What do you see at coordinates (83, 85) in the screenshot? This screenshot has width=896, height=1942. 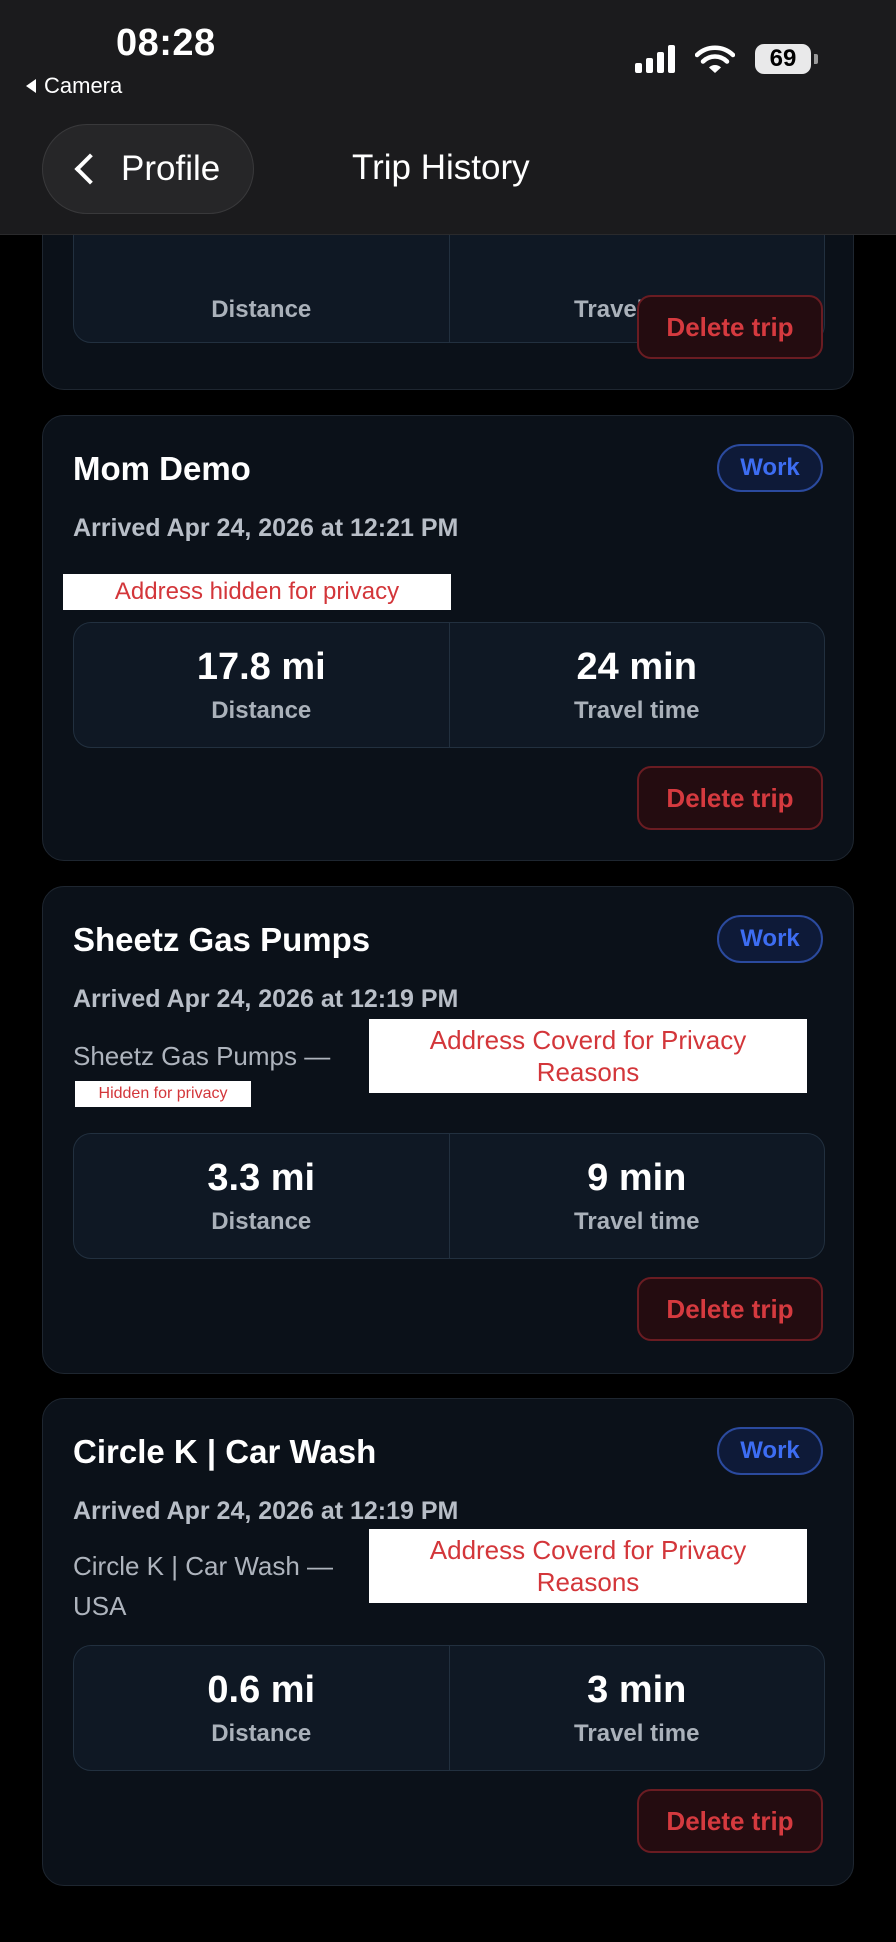 I see `back-app-label: Camera` at bounding box center [83, 85].